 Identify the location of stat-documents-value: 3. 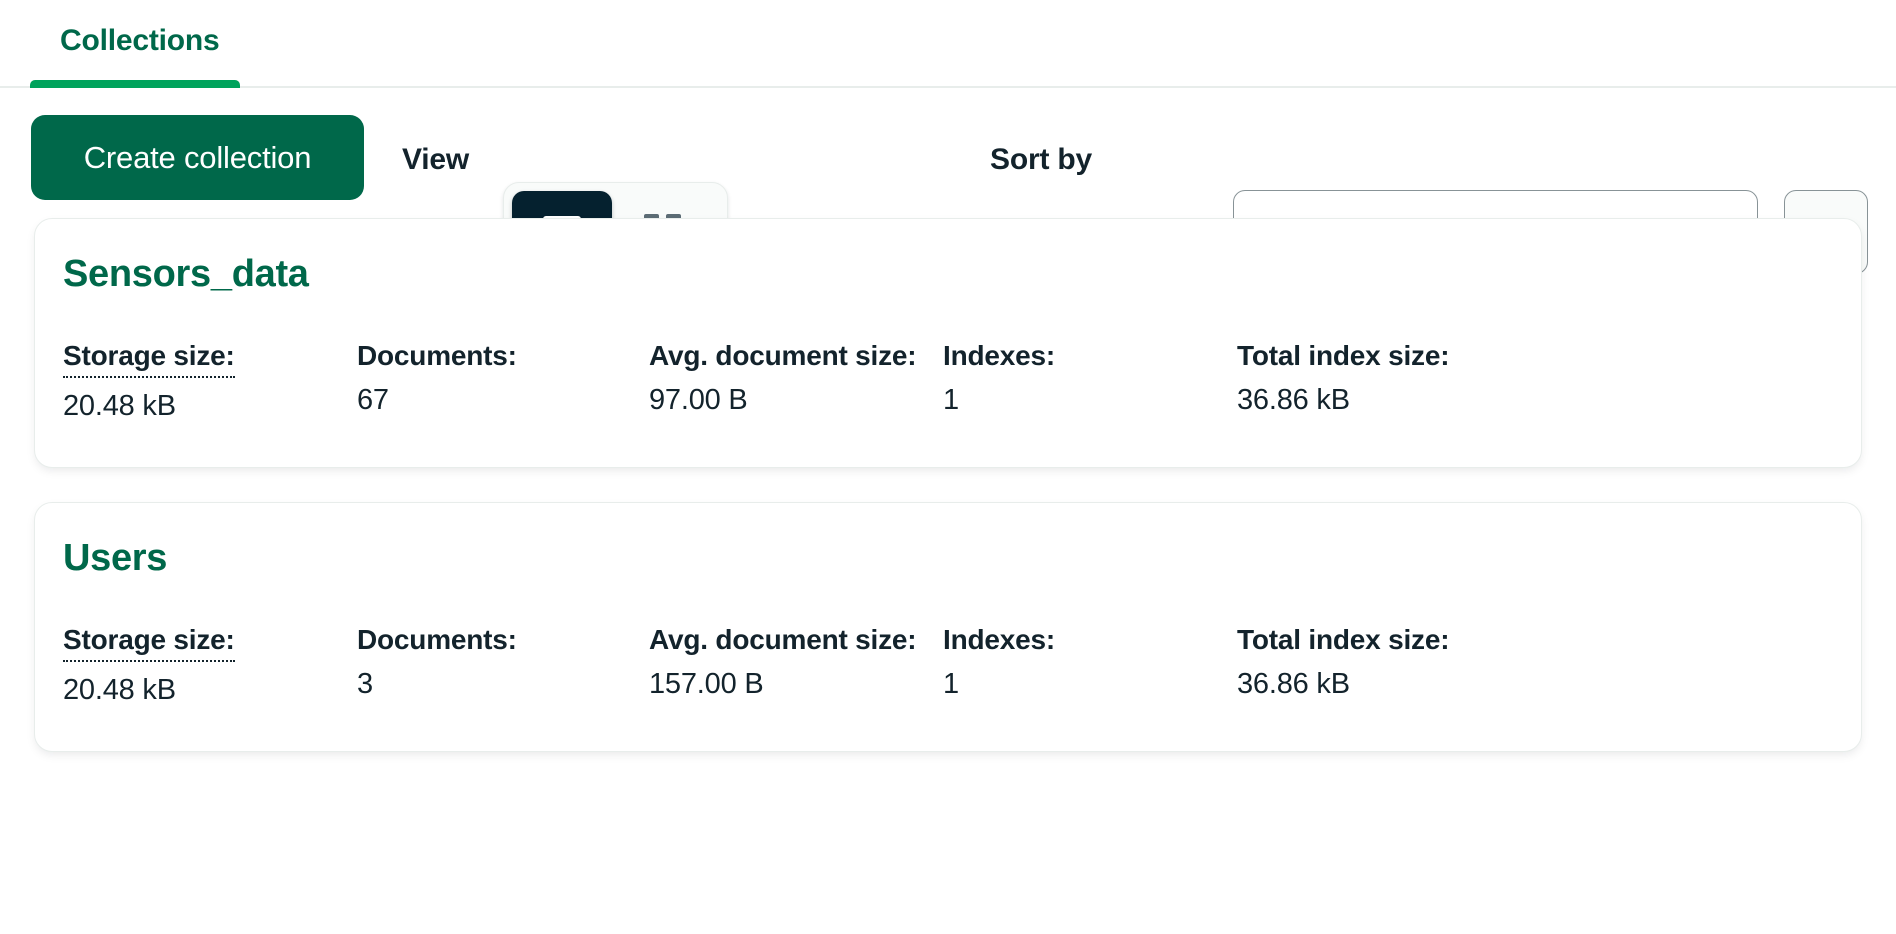
(365, 684).